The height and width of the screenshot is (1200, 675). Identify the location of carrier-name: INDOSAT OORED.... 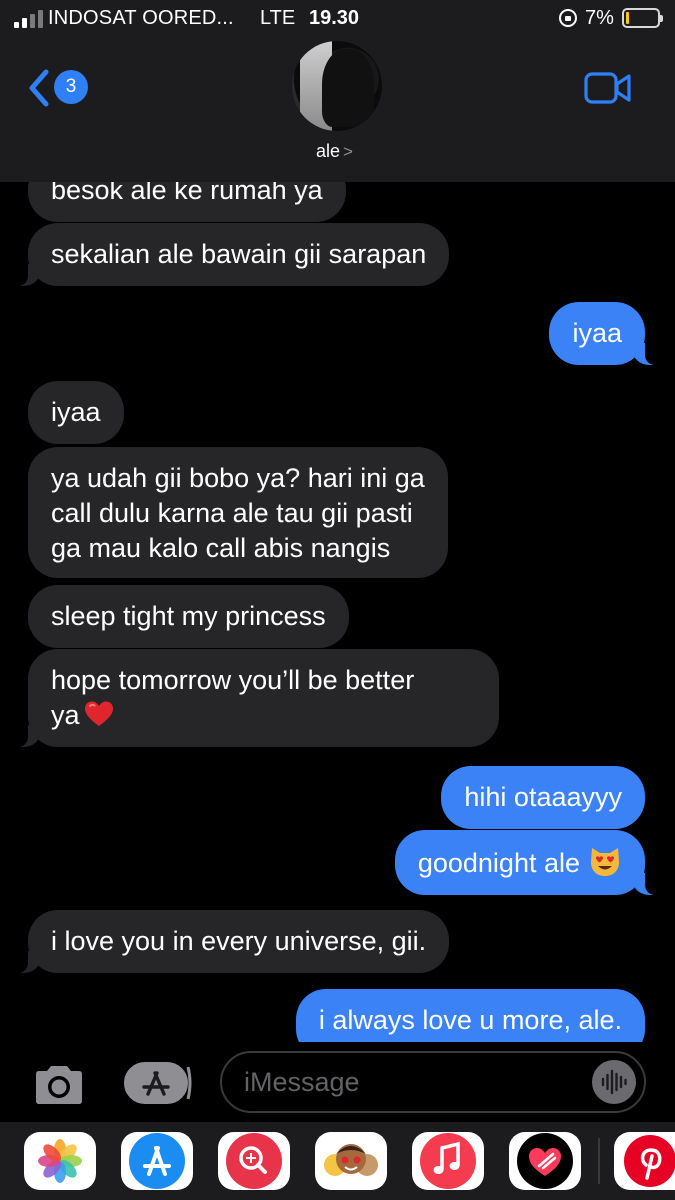
(141, 18).